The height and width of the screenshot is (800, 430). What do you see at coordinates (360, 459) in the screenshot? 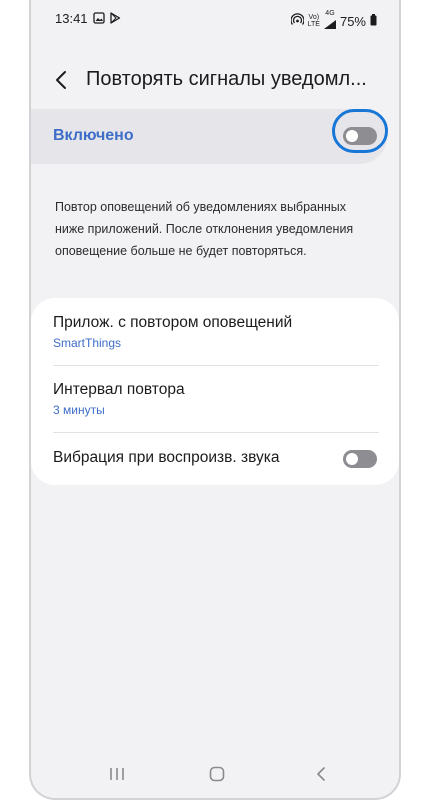
I see `vibration-toggle` at bounding box center [360, 459].